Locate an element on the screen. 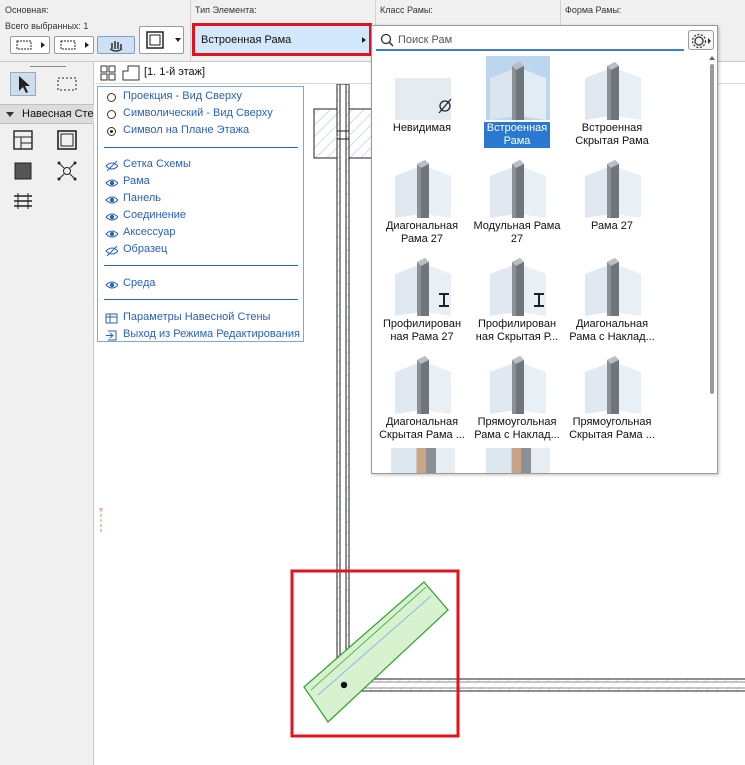 This screenshot has height=765, width=745. panel-tool-icon is located at coordinates (23, 171).